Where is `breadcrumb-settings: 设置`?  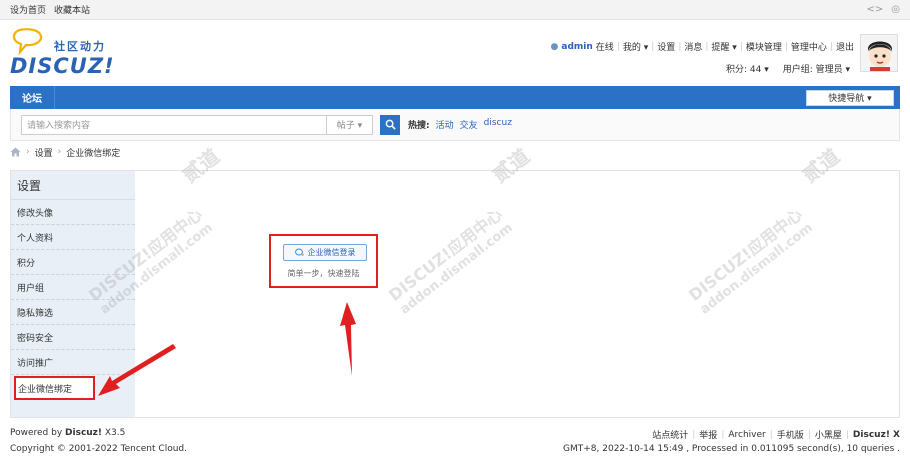
breadcrumb-settings: 设置 is located at coordinates (44, 152).